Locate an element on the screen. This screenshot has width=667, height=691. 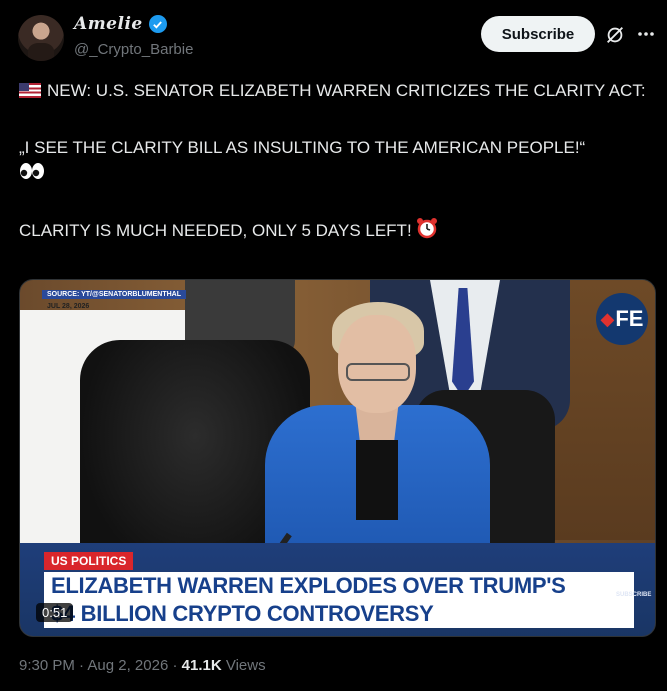
avatar is located at coordinates (41, 38).